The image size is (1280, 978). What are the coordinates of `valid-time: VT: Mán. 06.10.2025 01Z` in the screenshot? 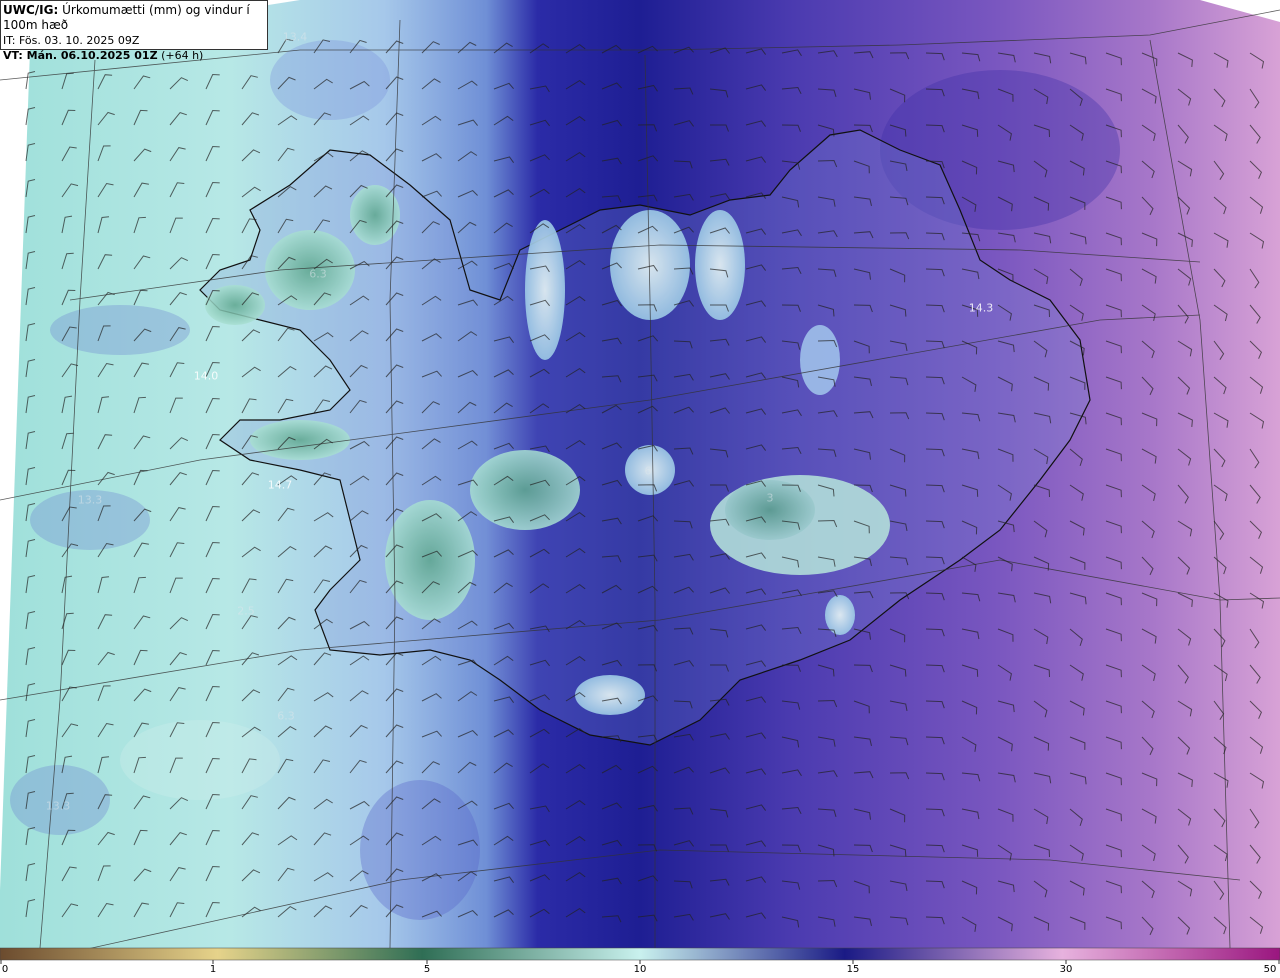 It's located at (80, 55).